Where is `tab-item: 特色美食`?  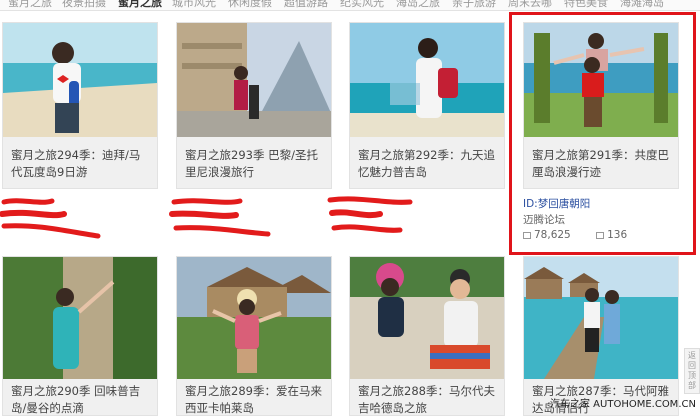
tab-item: 特色美食 is located at coordinates (586, 5).